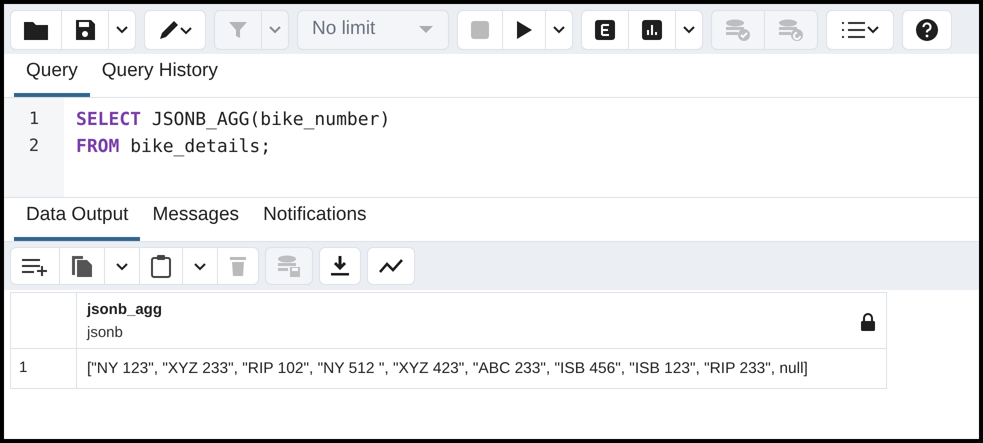 This screenshot has width=983, height=443. I want to click on code-line: FROM bike_details;, so click(174, 147).